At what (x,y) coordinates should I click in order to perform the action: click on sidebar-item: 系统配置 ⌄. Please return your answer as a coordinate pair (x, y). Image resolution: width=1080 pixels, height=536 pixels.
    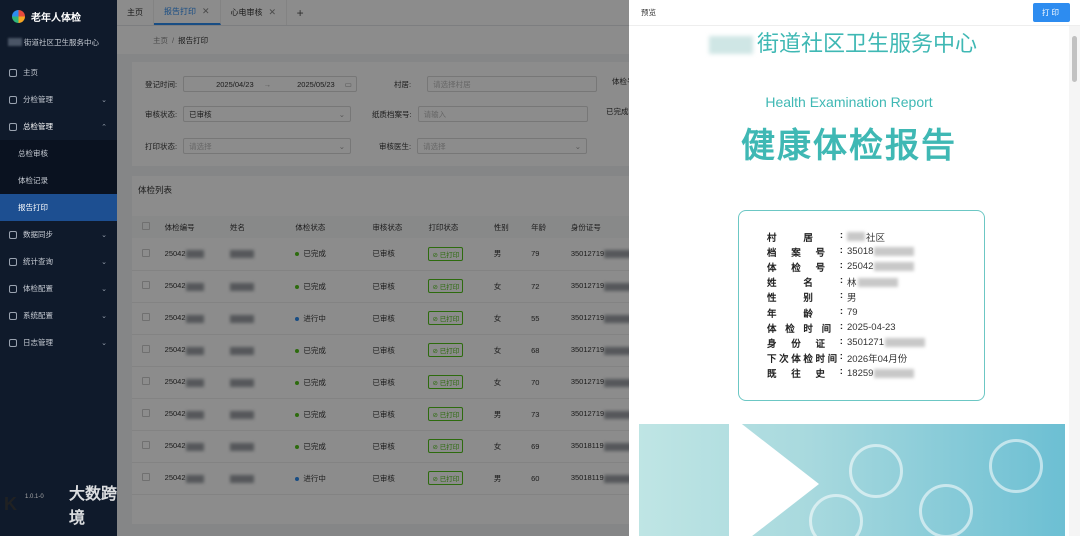
    Looking at the image, I should click on (58, 315).